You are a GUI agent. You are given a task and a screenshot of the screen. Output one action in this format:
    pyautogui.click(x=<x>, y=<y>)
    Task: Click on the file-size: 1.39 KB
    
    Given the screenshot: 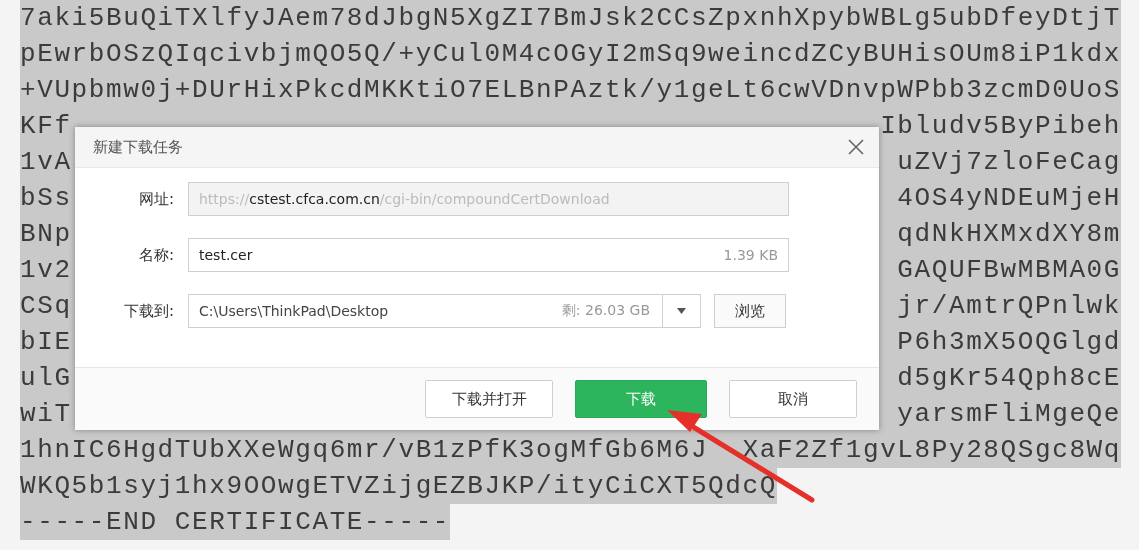 What is the action you would take?
    pyautogui.click(x=750, y=255)
    